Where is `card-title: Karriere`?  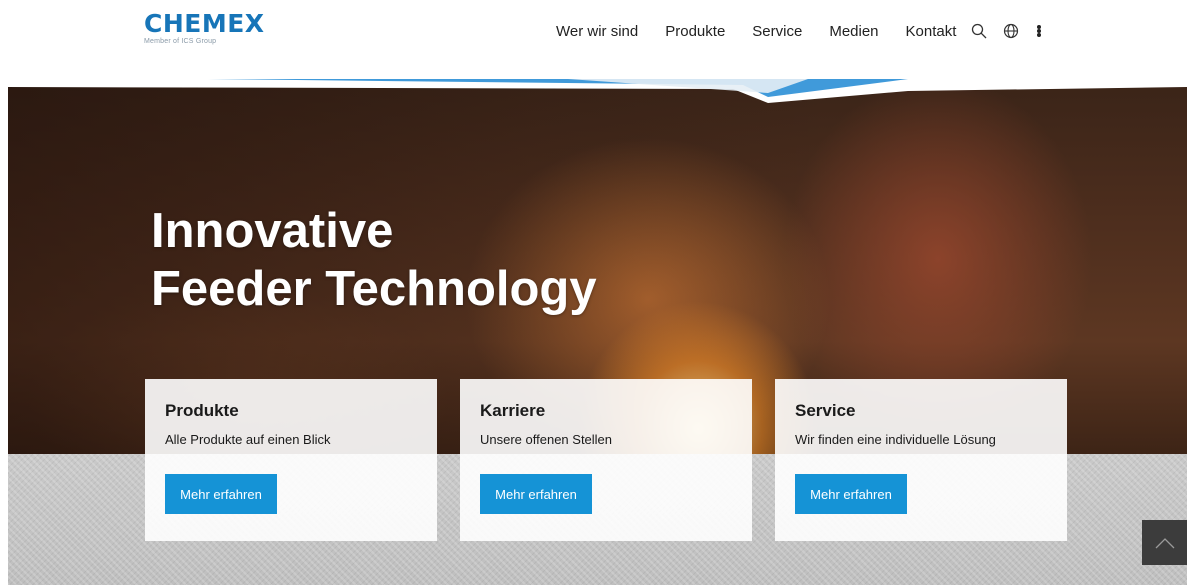
card-title: Karriere is located at coordinates (513, 410).